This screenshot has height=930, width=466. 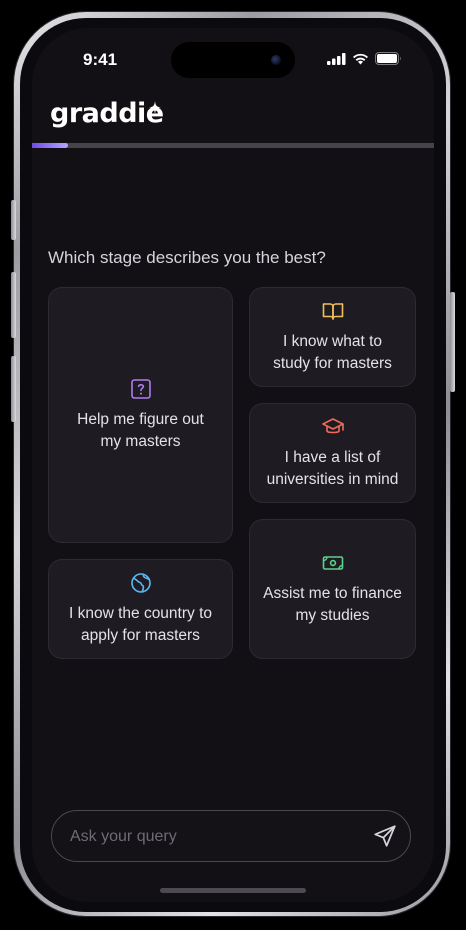 I want to click on graduation-cap-icon, so click(x=332, y=426).